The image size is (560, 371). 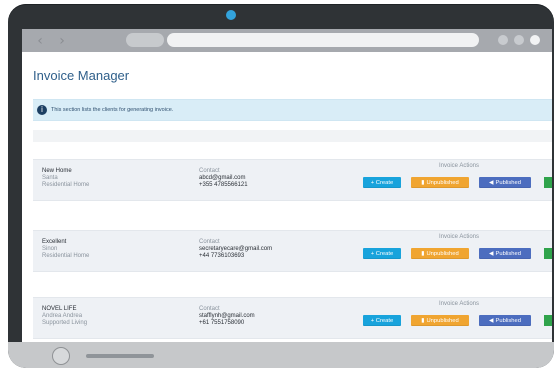 What do you see at coordinates (54, 242) in the screenshot?
I see `client-name: Excellent` at bounding box center [54, 242].